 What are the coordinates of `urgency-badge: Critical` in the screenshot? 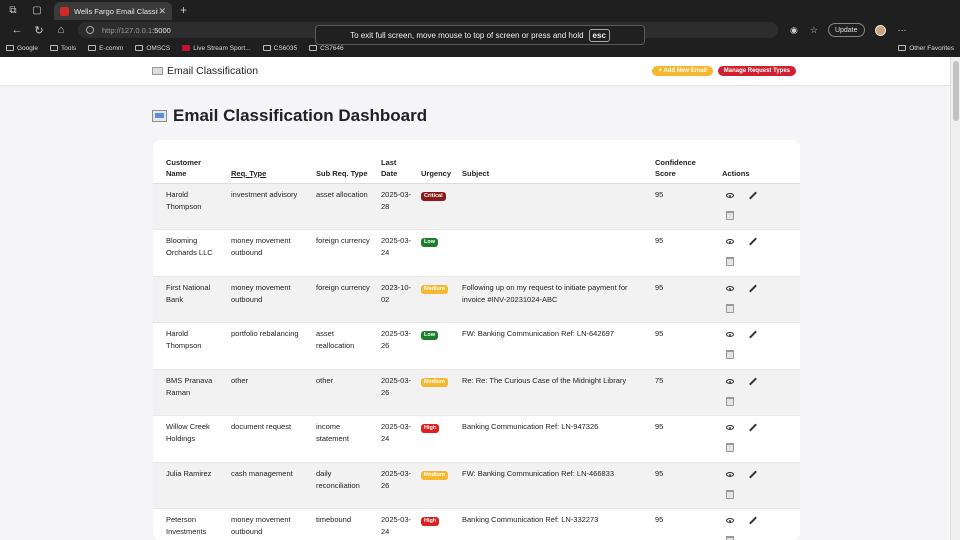 It's located at (433, 196).